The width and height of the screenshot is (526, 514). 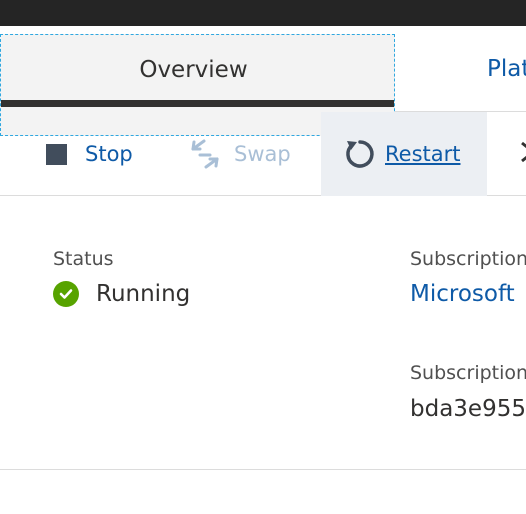 What do you see at coordinates (506, 69) in the screenshot?
I see `tab-platform-features: Plat` at bounding box center [506, 69].